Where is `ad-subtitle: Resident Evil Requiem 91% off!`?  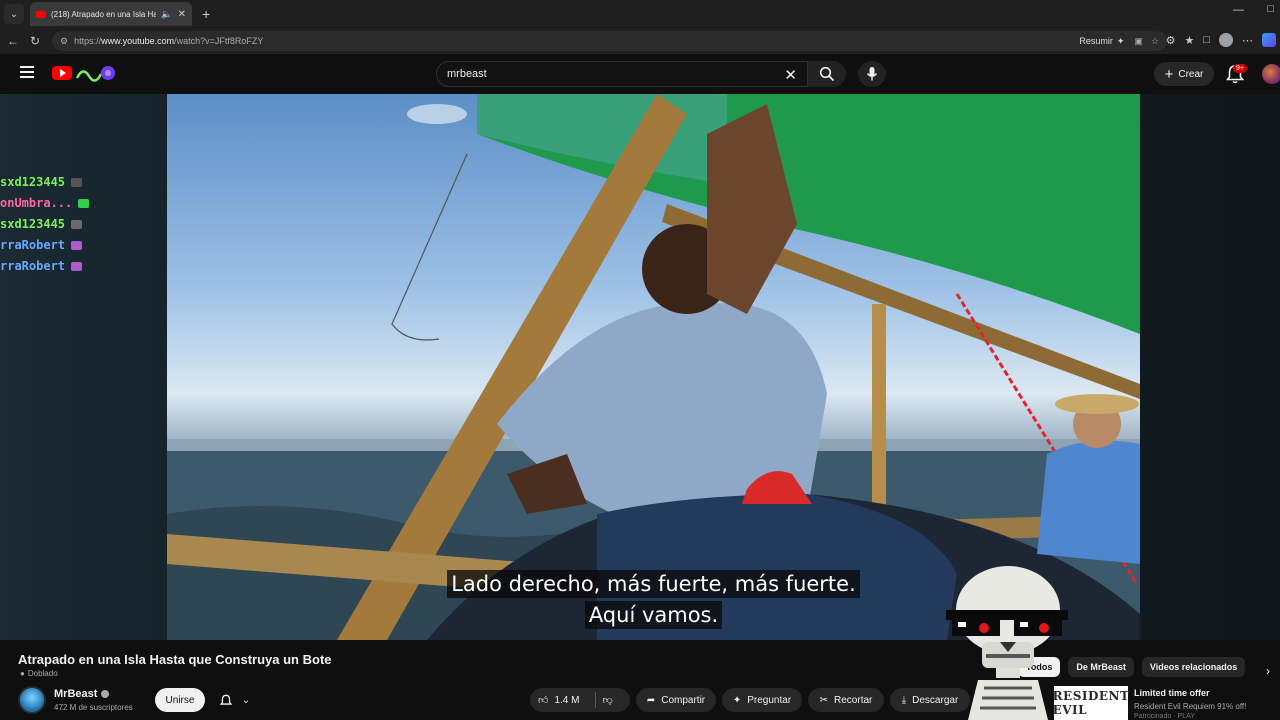
ad-subtitle: Resident Evil Requiem 91% off! is located at coordinates (1190, 706).